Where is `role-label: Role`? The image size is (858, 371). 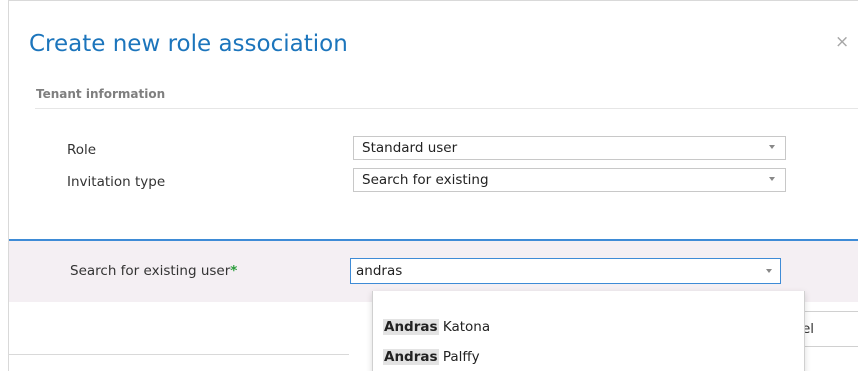
role-label: Role is located at coordinates (82, 150).